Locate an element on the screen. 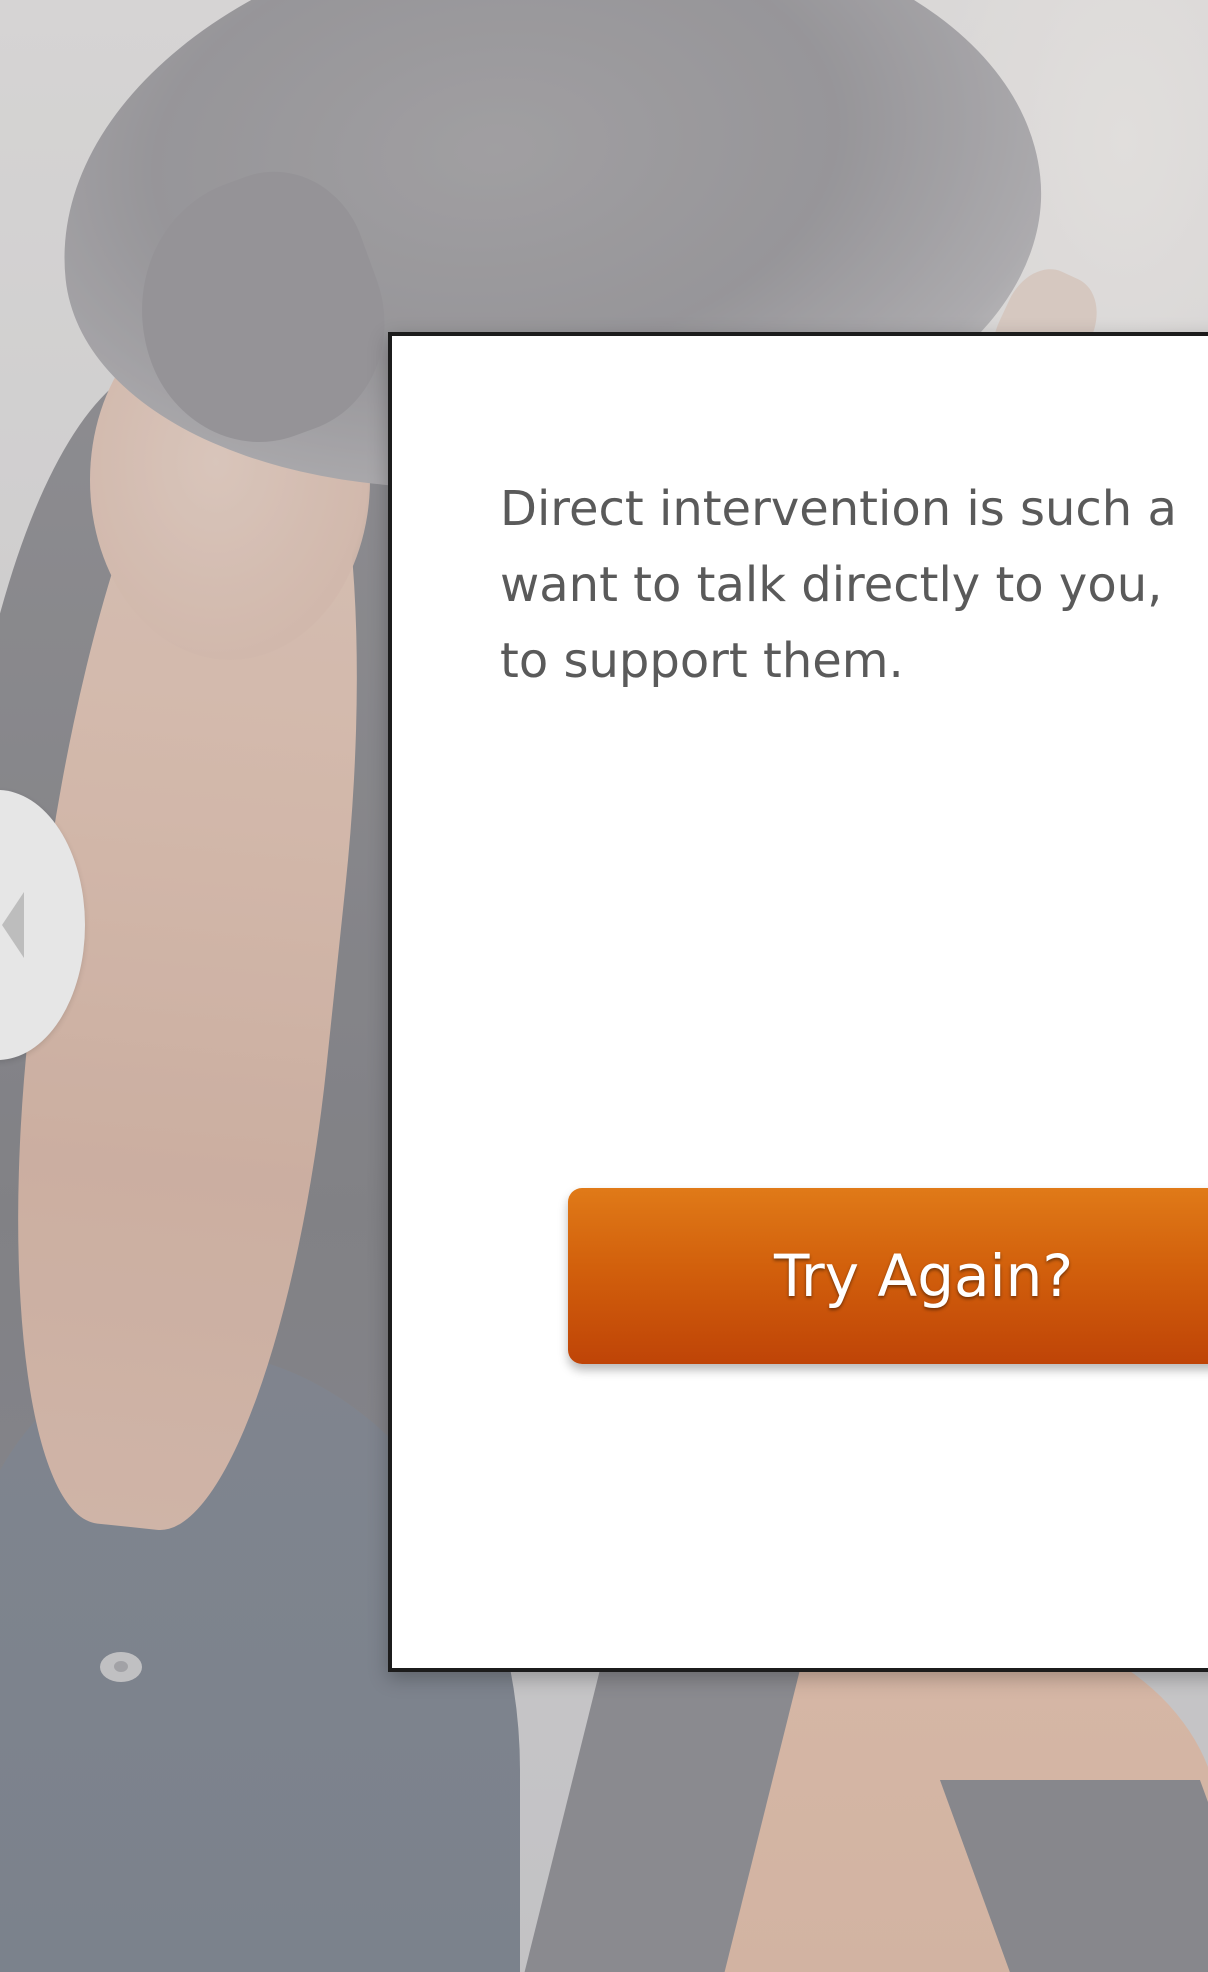 This screenshot has width=1208, height=1972. try-again-button: Try Again? is located at coordinates (888, 1276).